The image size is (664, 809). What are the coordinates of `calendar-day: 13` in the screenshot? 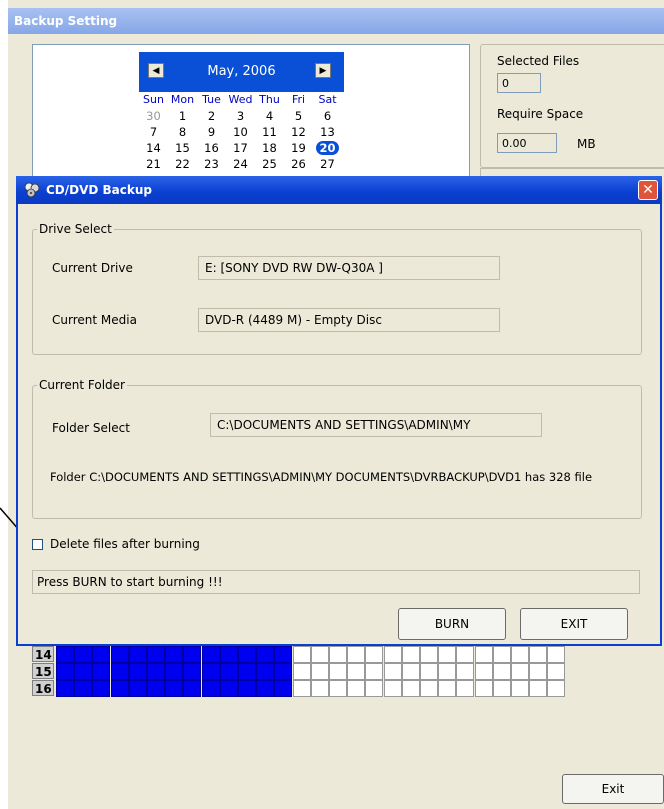 It's located at (327, 132).